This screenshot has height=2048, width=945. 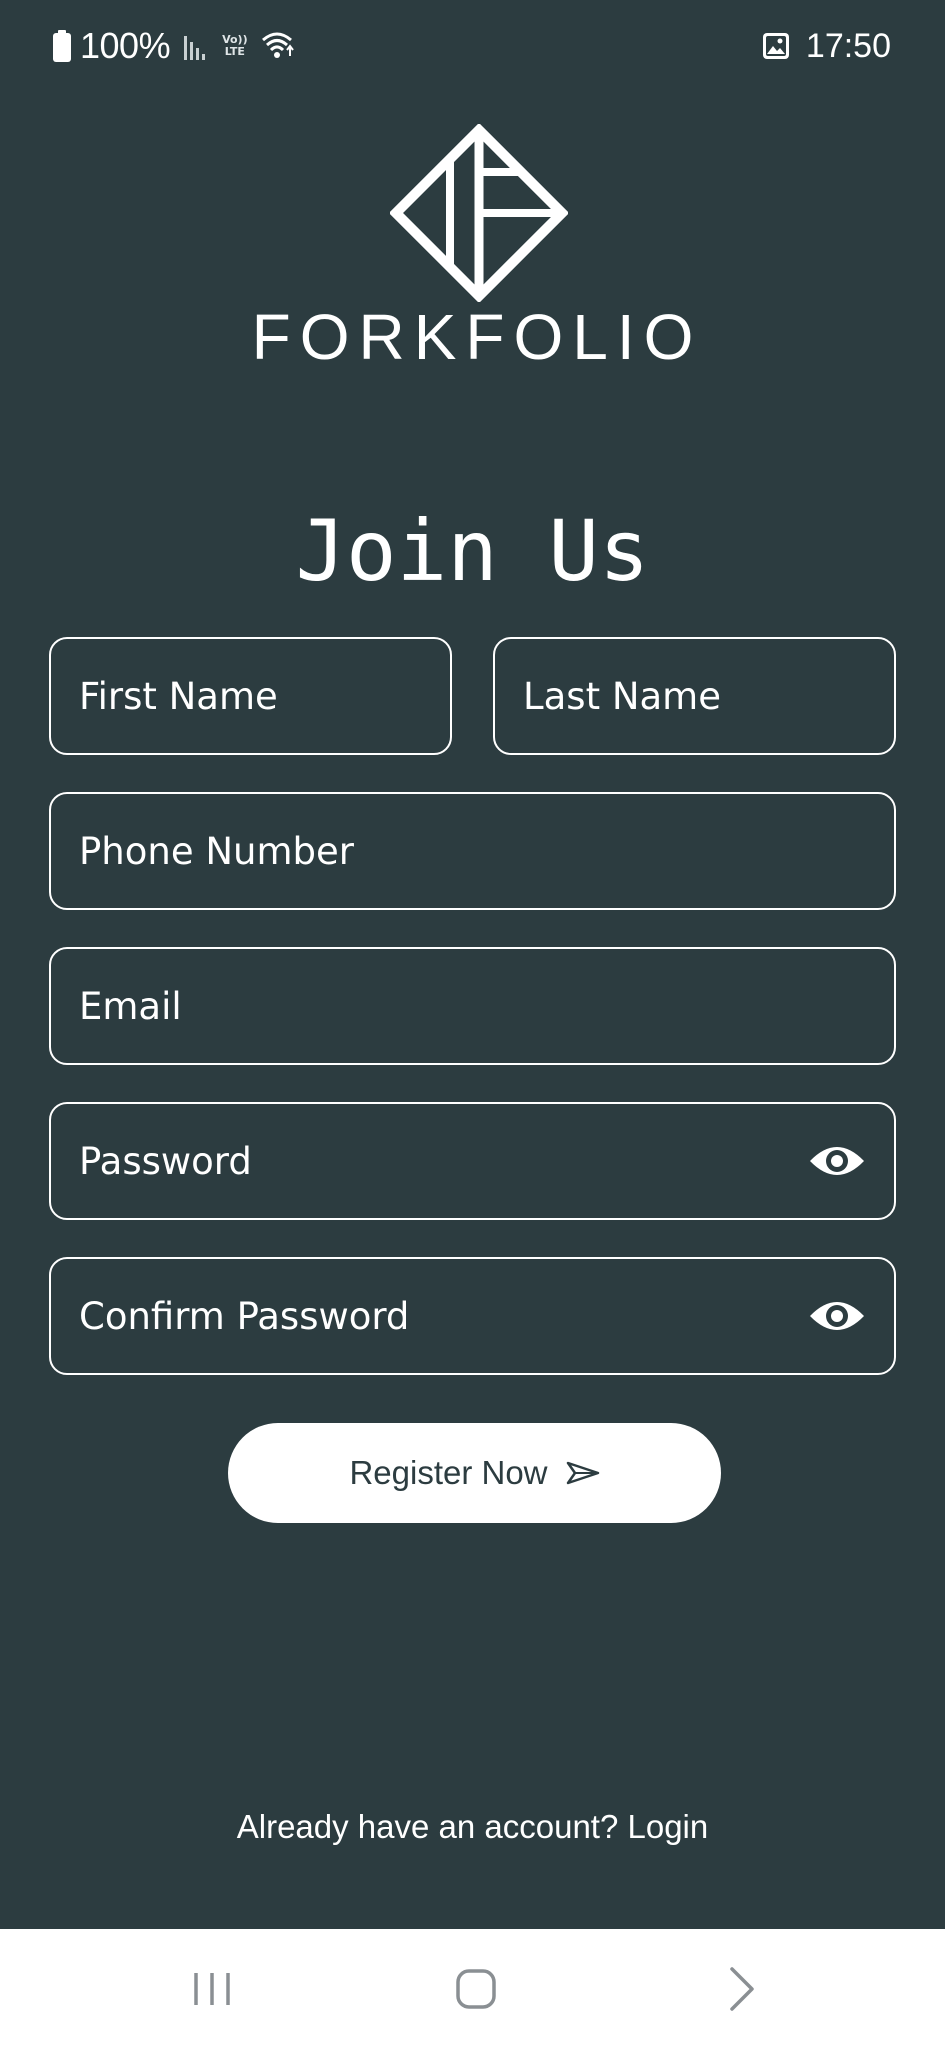 What do you see at coordinates (234, 51) in the screenshot?
I see `lte-label: LTE` at bounding box center [234, 51].